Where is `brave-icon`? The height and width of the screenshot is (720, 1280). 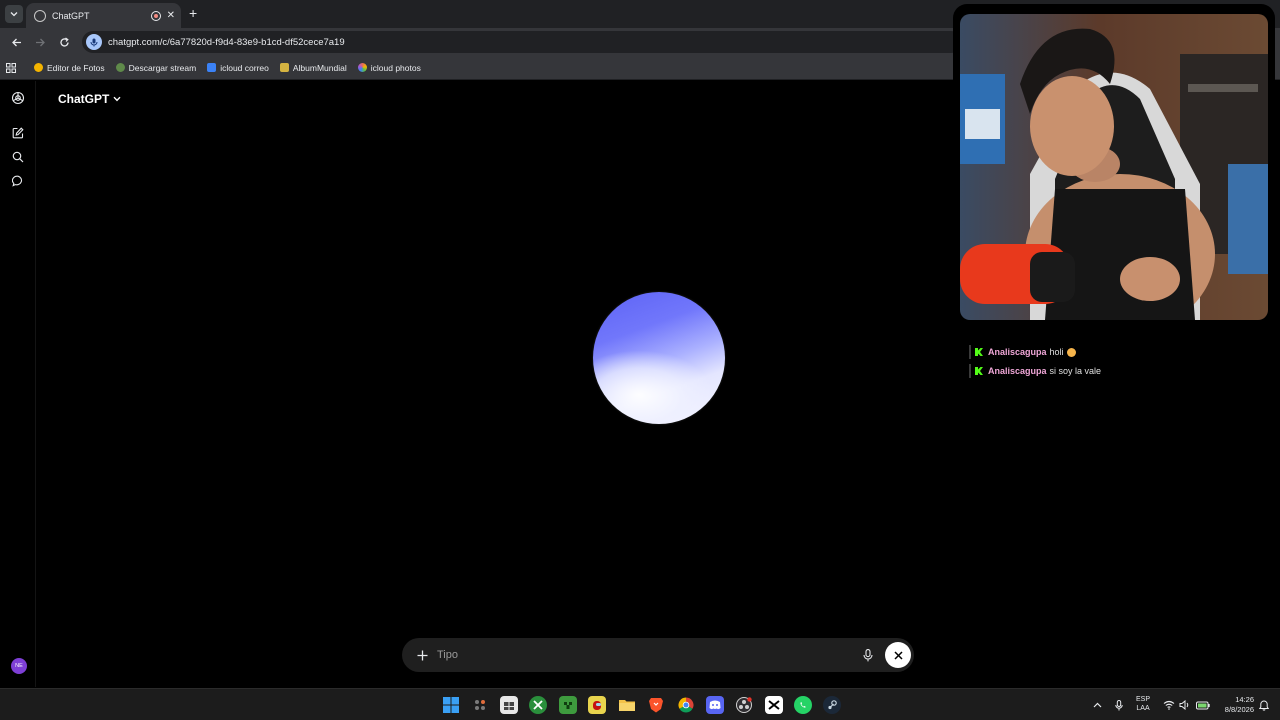 brave-icon is located at coordinates (656, 705).